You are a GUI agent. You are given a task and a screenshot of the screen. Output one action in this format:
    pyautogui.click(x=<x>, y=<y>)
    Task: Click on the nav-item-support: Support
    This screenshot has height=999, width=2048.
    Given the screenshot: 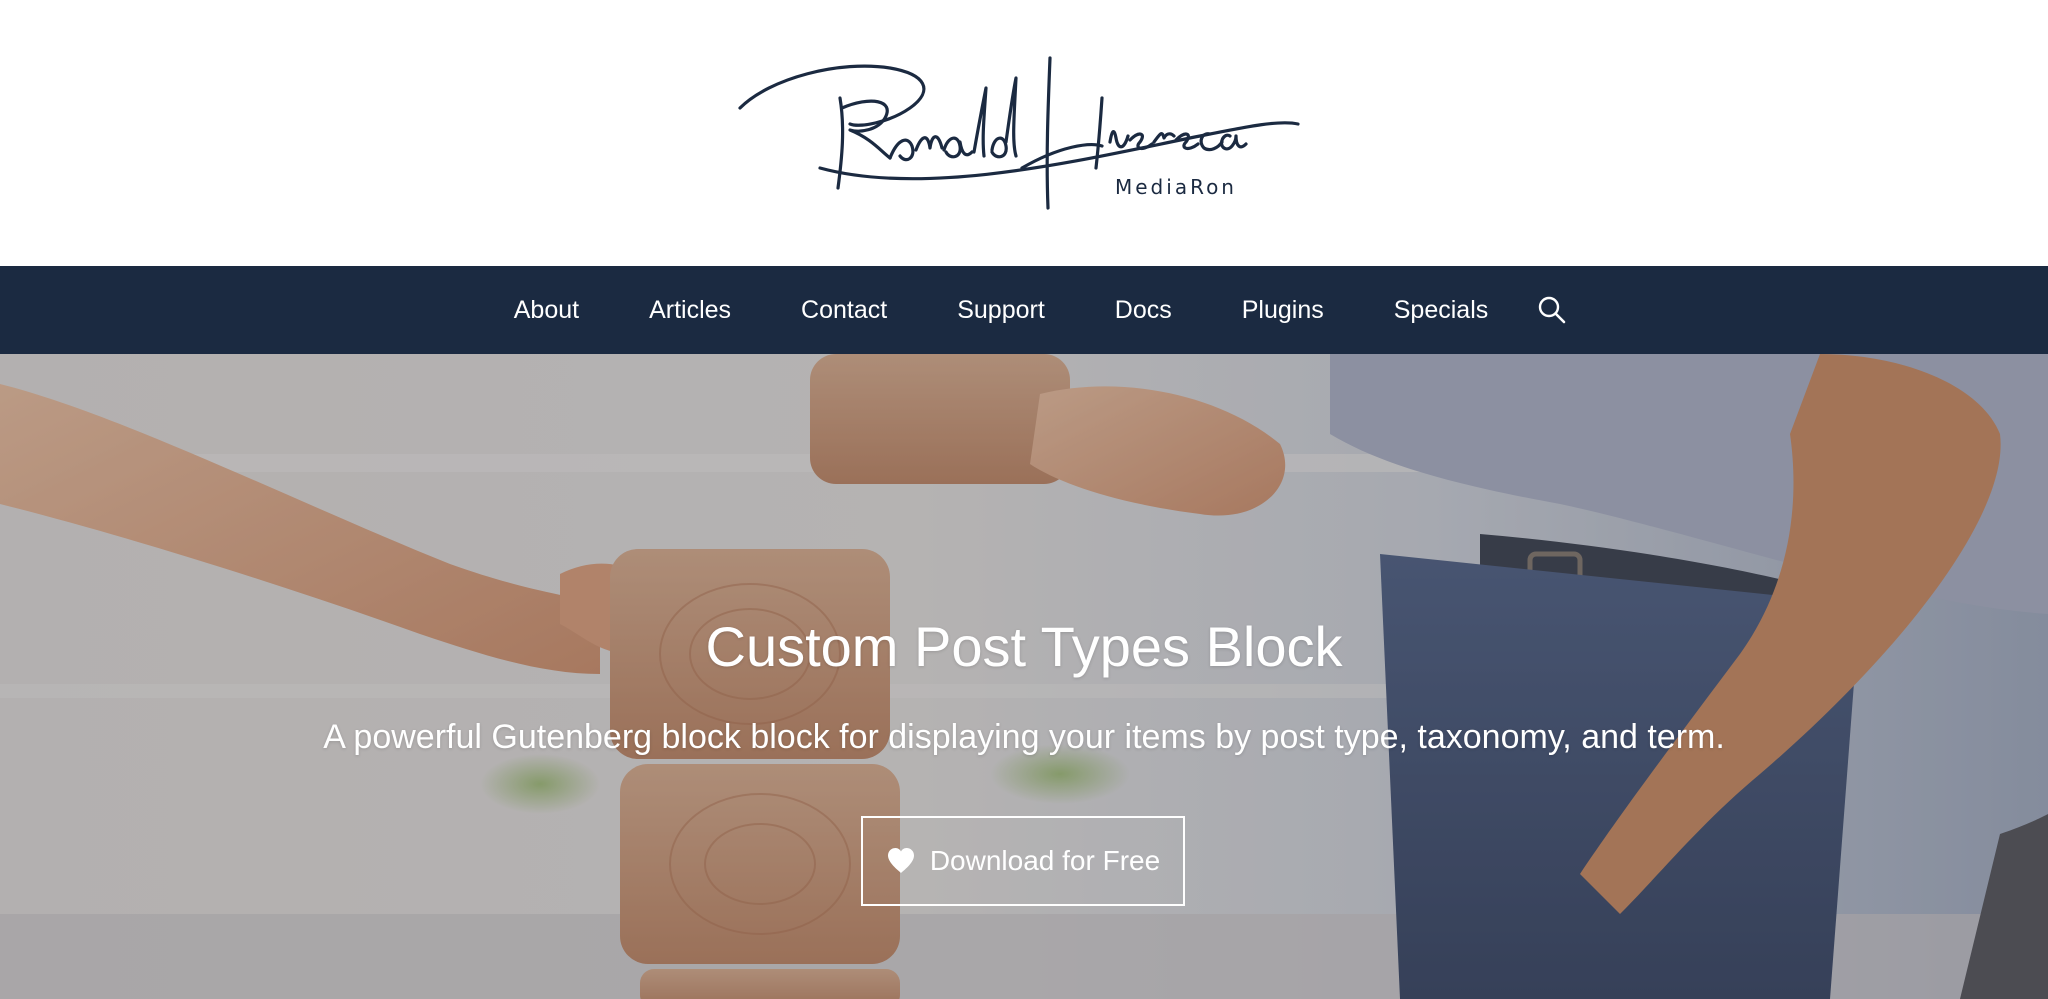 What is the action you would take?
    pyautogui.click(x=1001, y=310)
    